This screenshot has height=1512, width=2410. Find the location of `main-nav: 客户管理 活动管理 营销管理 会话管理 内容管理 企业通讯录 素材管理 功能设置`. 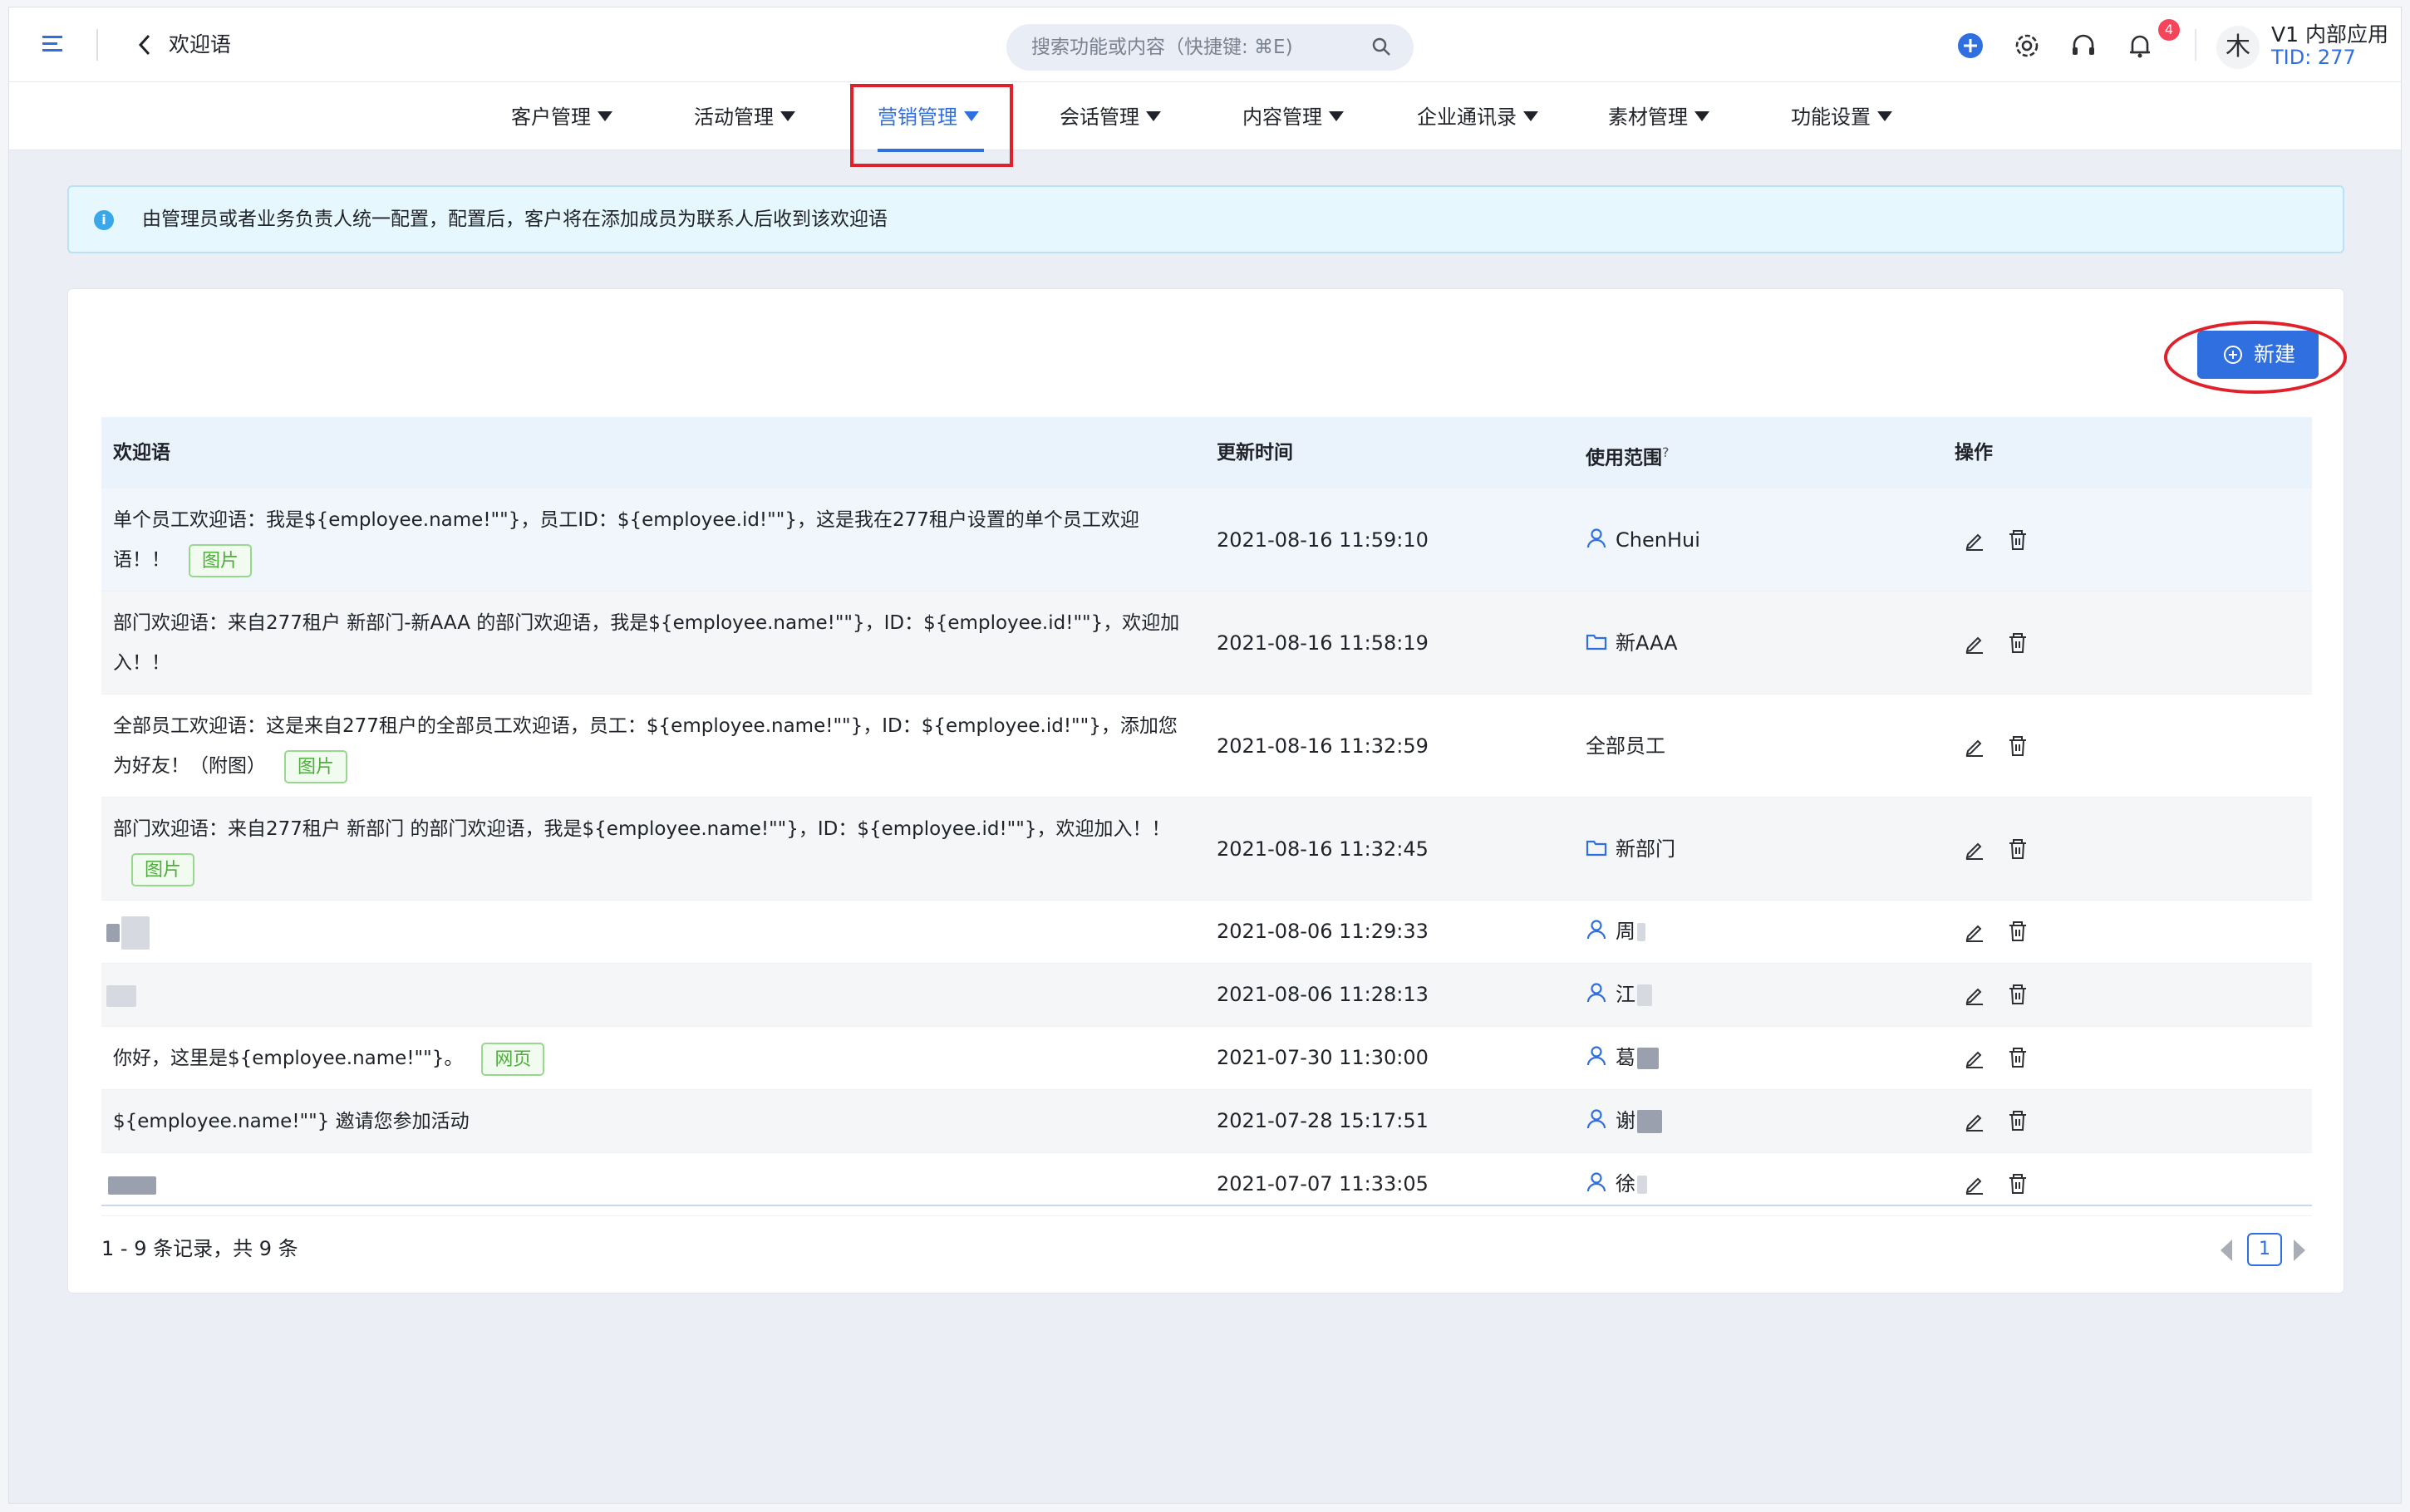

main-nav: 客户管理 活动管理 营销管理 会话管理 内容管理 企业通讯录 素材管理 功能设置 is located at coordinates (1205, 117).